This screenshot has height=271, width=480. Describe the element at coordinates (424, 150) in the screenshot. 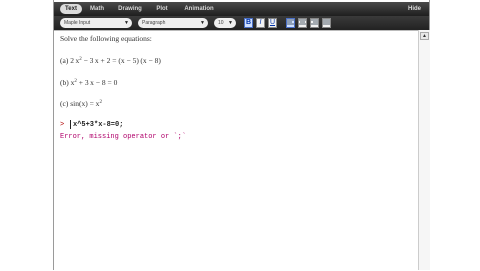

I see `vertical-scrollbar: ▲` at that location.